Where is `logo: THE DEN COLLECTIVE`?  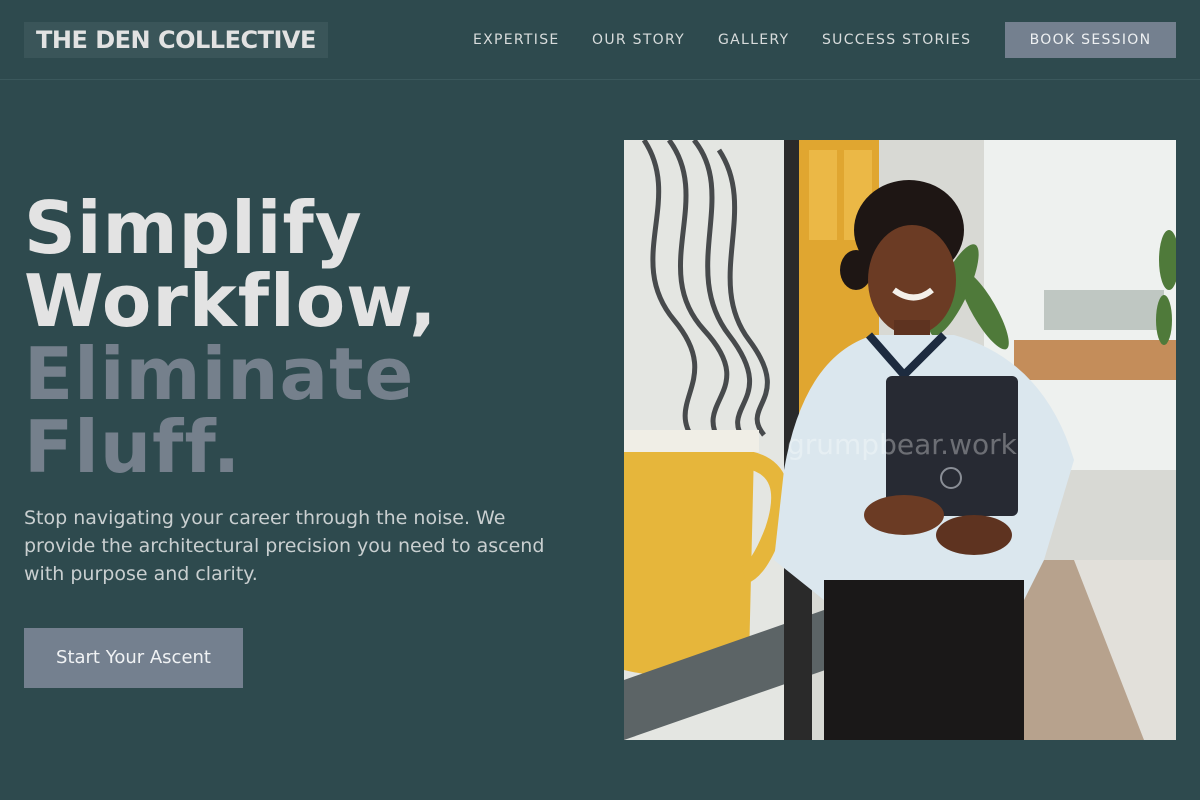
logo: THE DEN COLLECTIVE is located at coordinates (176, 40).